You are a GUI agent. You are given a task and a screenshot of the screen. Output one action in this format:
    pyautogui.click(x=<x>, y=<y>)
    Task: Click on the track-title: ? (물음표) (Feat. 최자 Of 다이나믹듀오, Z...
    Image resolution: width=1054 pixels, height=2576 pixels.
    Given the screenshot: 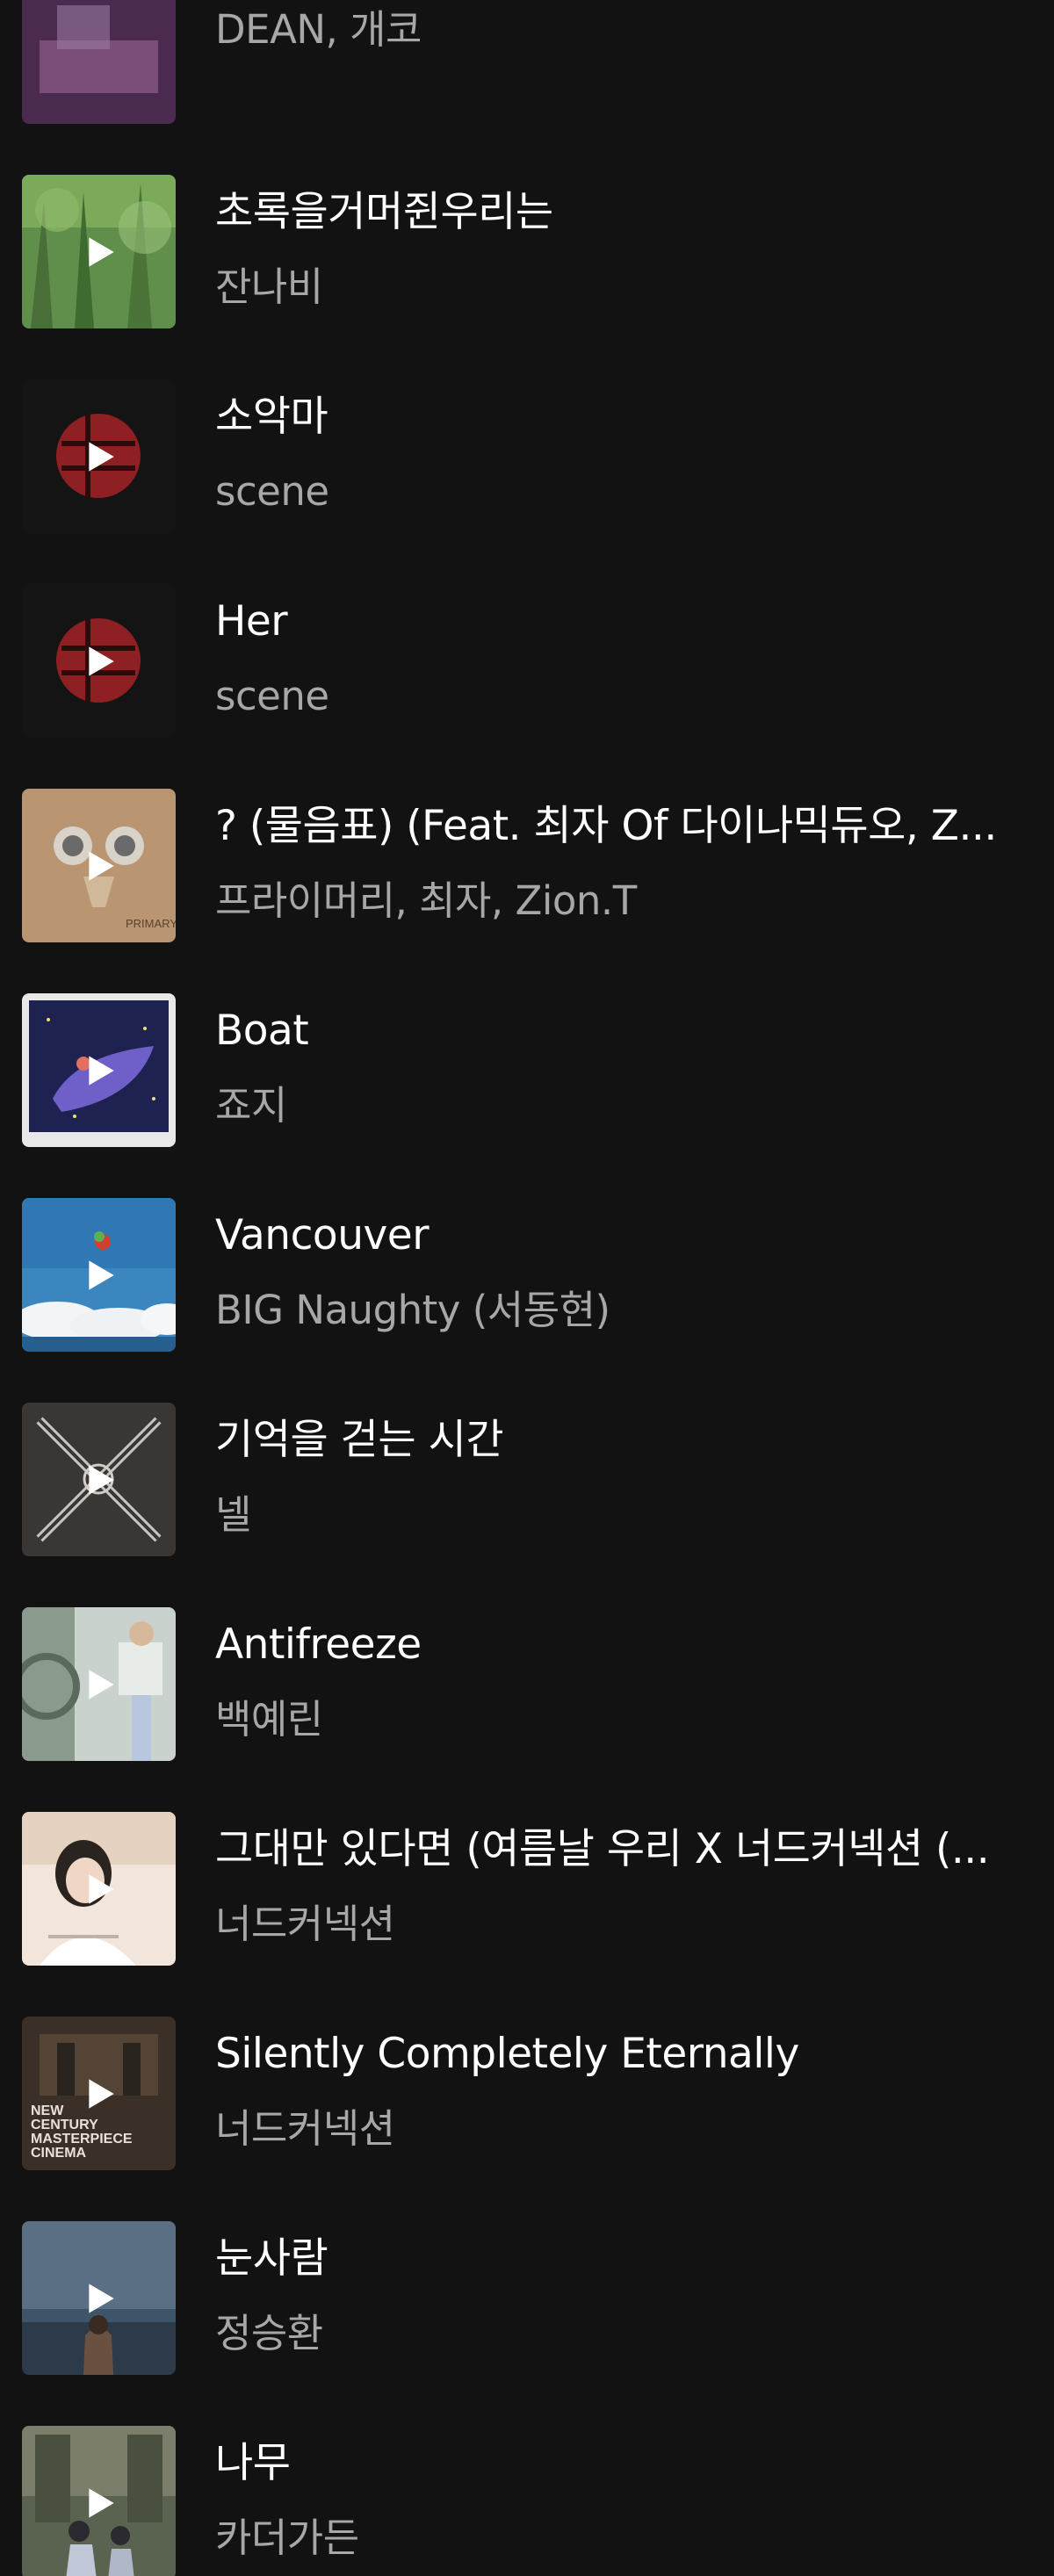 What is the action you would take?
    pyautogui.click(x=606, y=826)
    